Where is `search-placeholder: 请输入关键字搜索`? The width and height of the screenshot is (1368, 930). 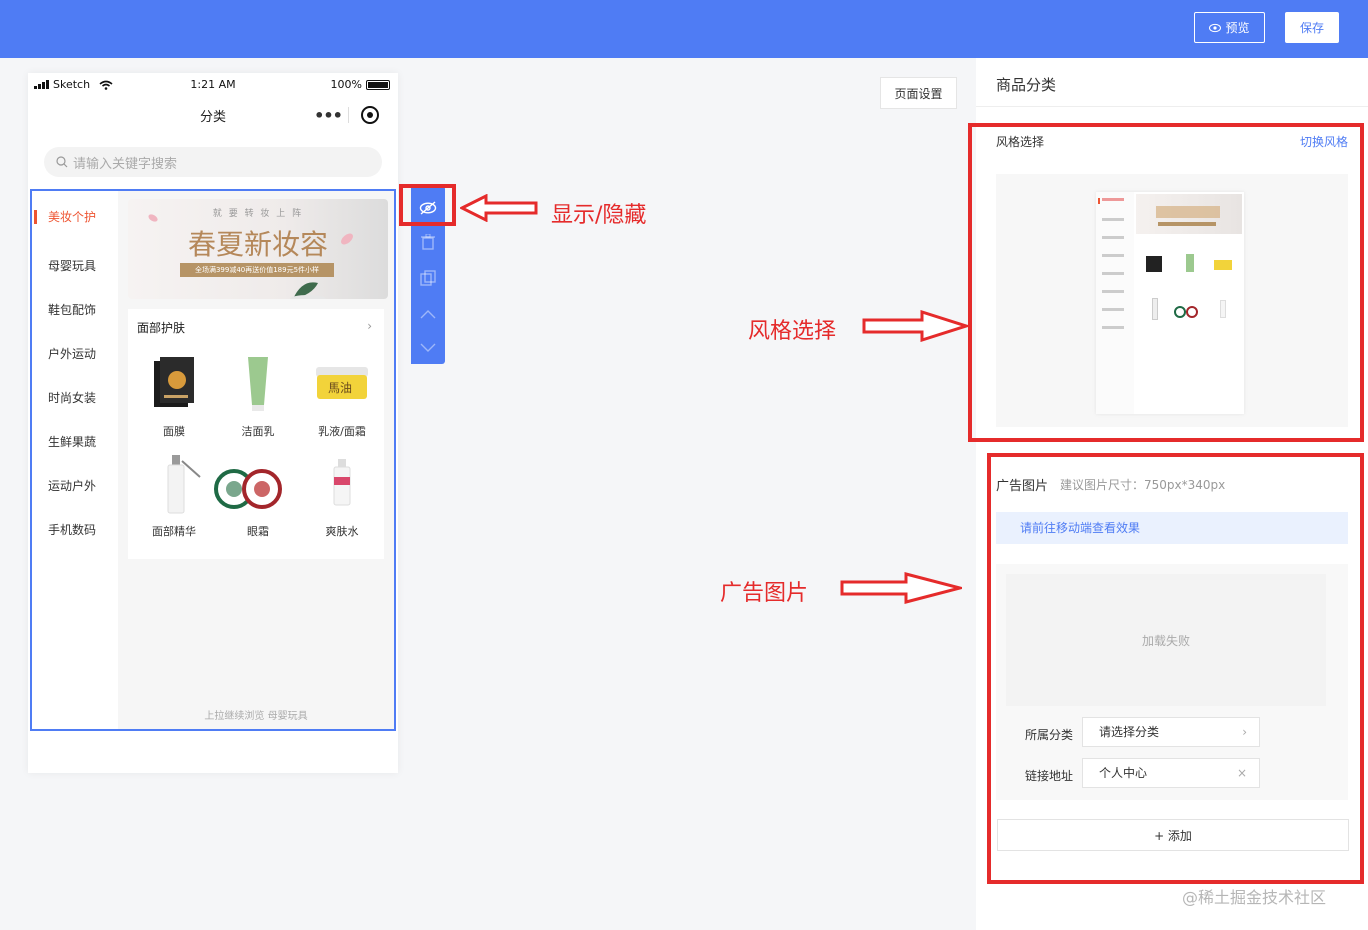
search-placeholder: 请输入关键字搜索 is located at coordinates (125, 164).